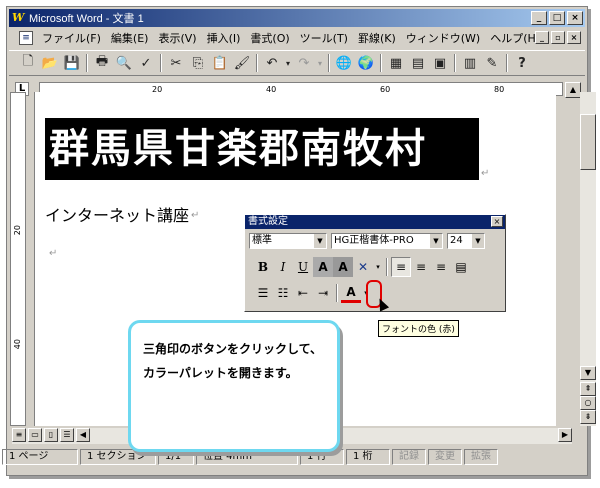 The height and width of the screenshot is (488, 600). What do you see at coordinates (51, 435) in the screenshot?
I see `print-layout-button: ▯` at bounding box center [51, 435].